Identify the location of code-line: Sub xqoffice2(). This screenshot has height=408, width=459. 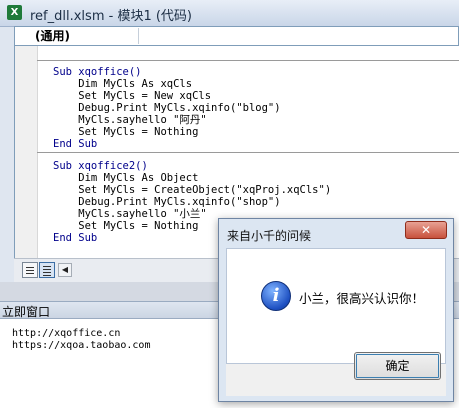
(100, 166).